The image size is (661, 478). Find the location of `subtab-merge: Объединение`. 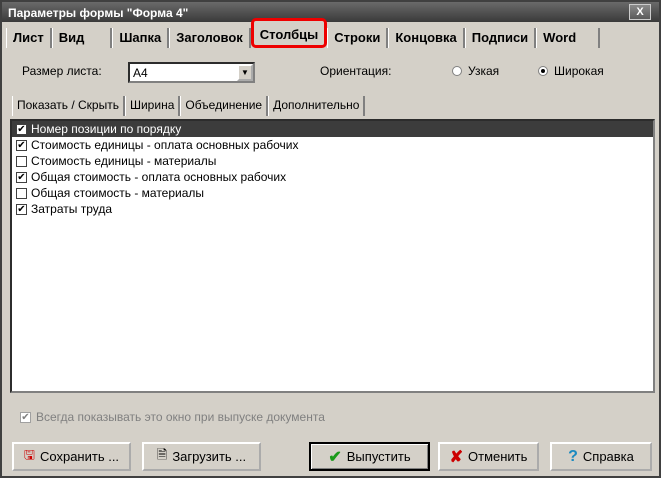

subtab-merge: Объединение is located at coordinates (224, 106).